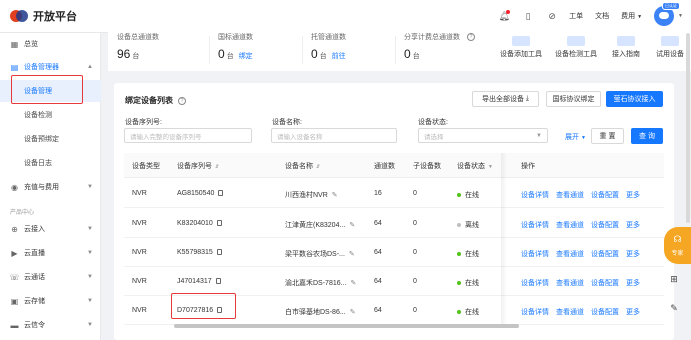 The image size is (691, 340). Describe the element at coordinates (196, 193) in the screenshot. I see `serial-text: AG8150540` at that location.